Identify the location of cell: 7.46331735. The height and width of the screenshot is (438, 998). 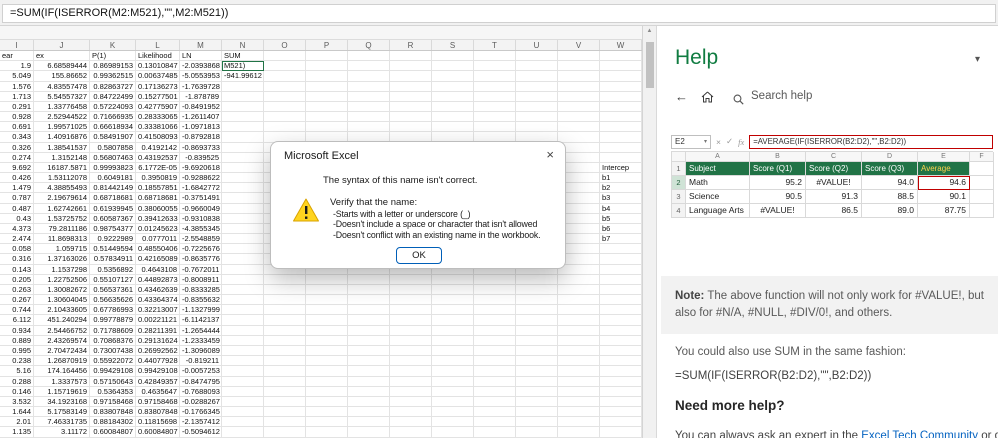
(62, 422).